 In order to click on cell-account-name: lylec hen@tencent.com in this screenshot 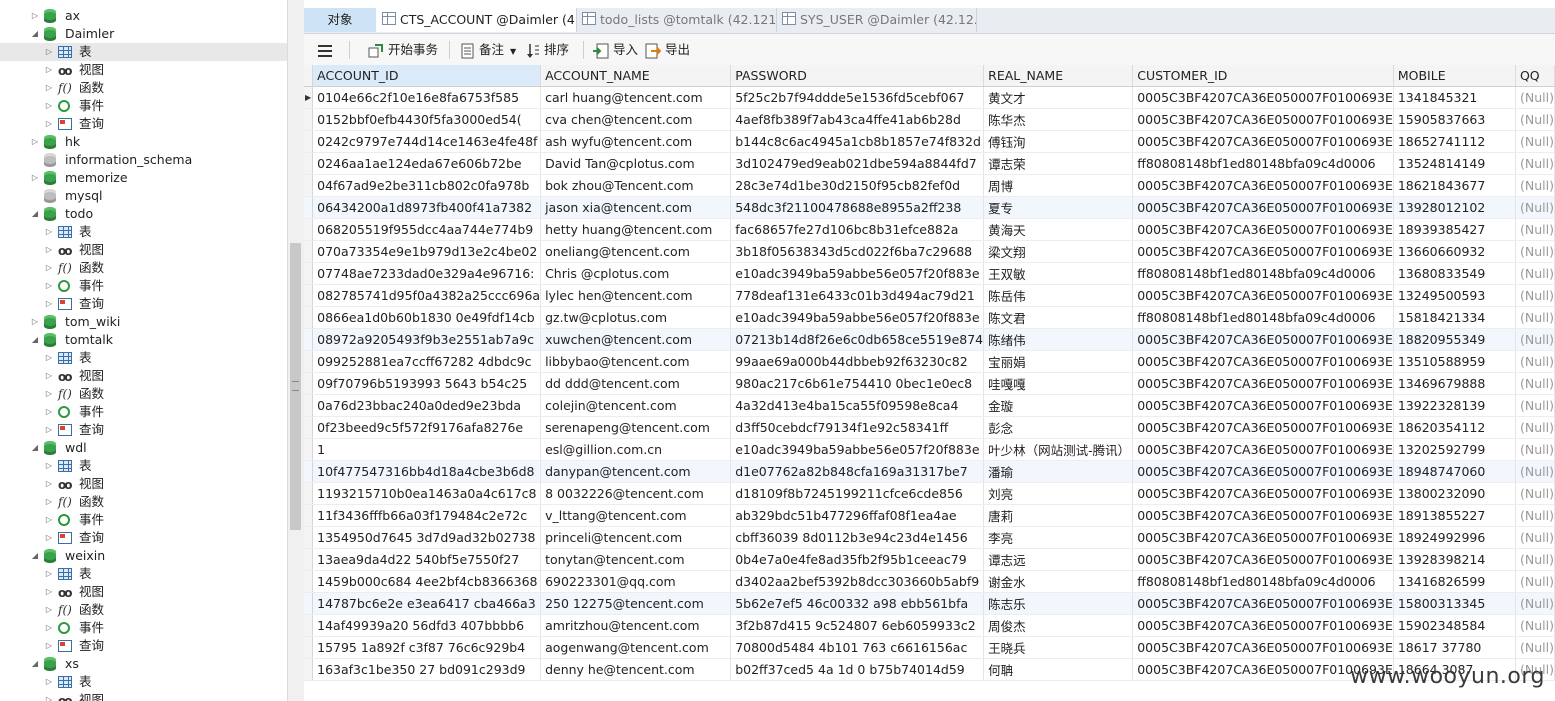, I will do `click(636, 295)`.